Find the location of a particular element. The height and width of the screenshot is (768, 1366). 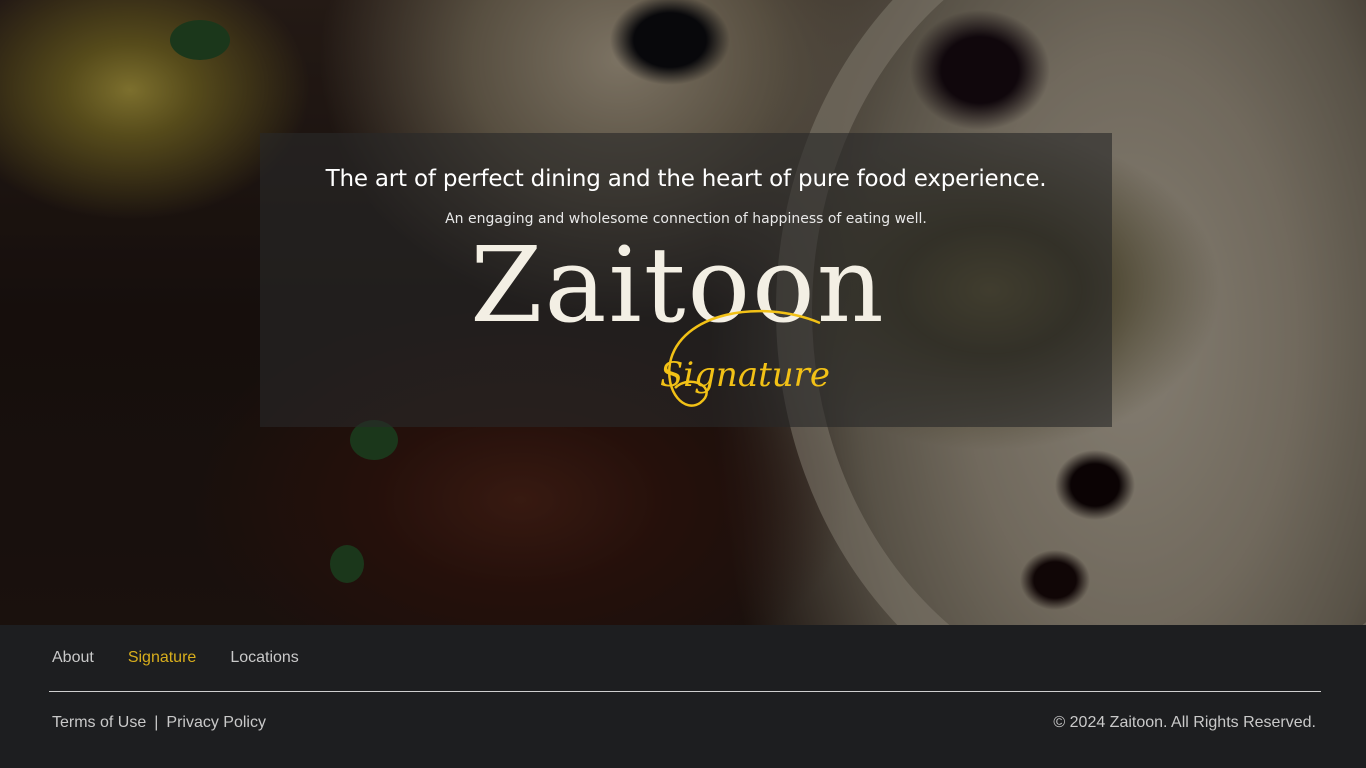

footer-nav: About Signature Locations is located at coordinates (192, 658).